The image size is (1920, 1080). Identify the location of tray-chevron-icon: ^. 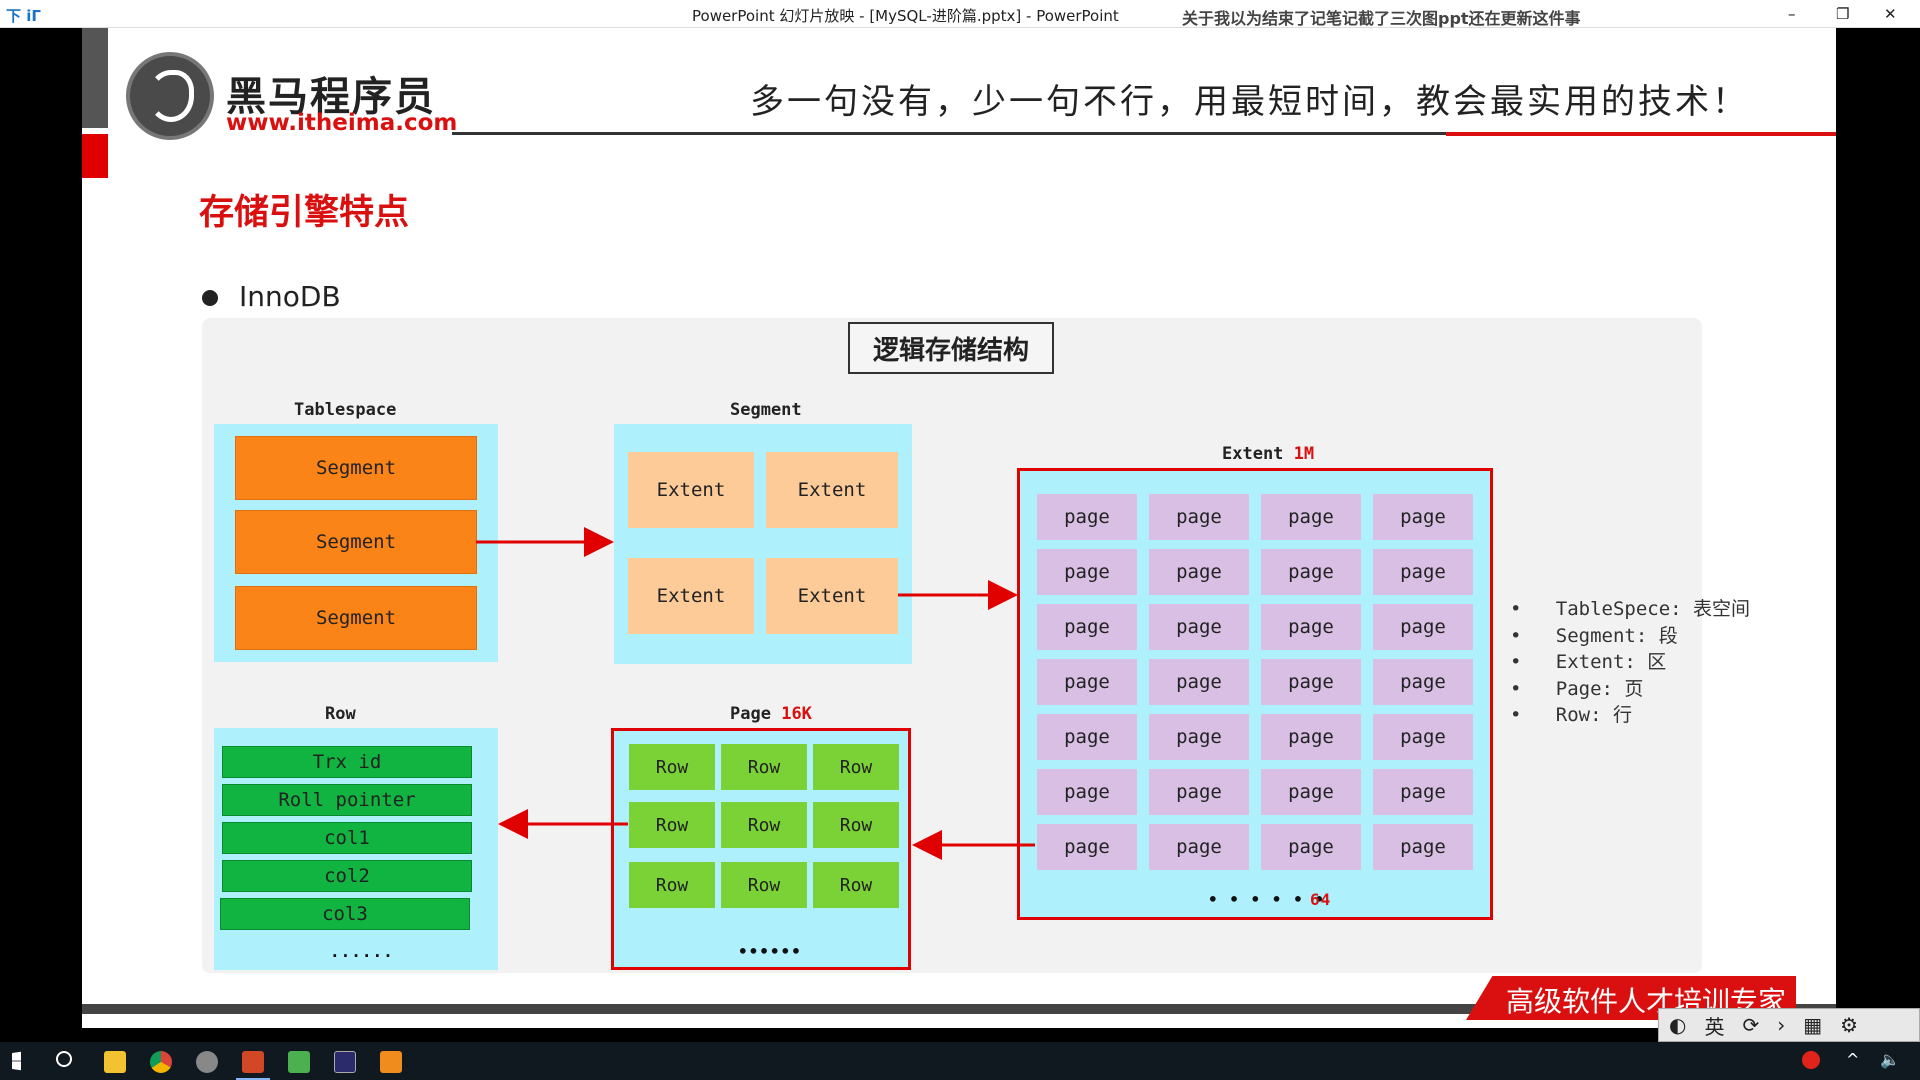
(1852, 1059).